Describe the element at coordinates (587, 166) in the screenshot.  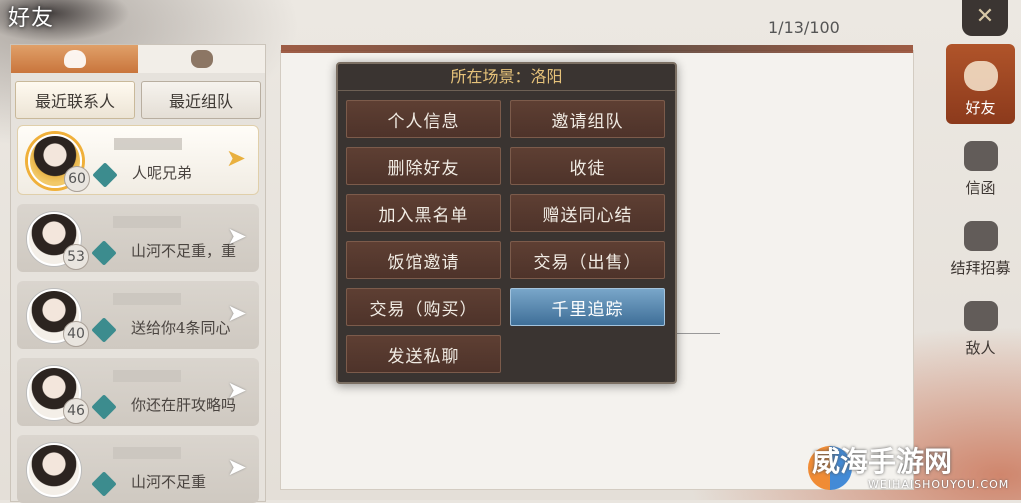
I see `take-apprentice-button: 收徒` at that location.